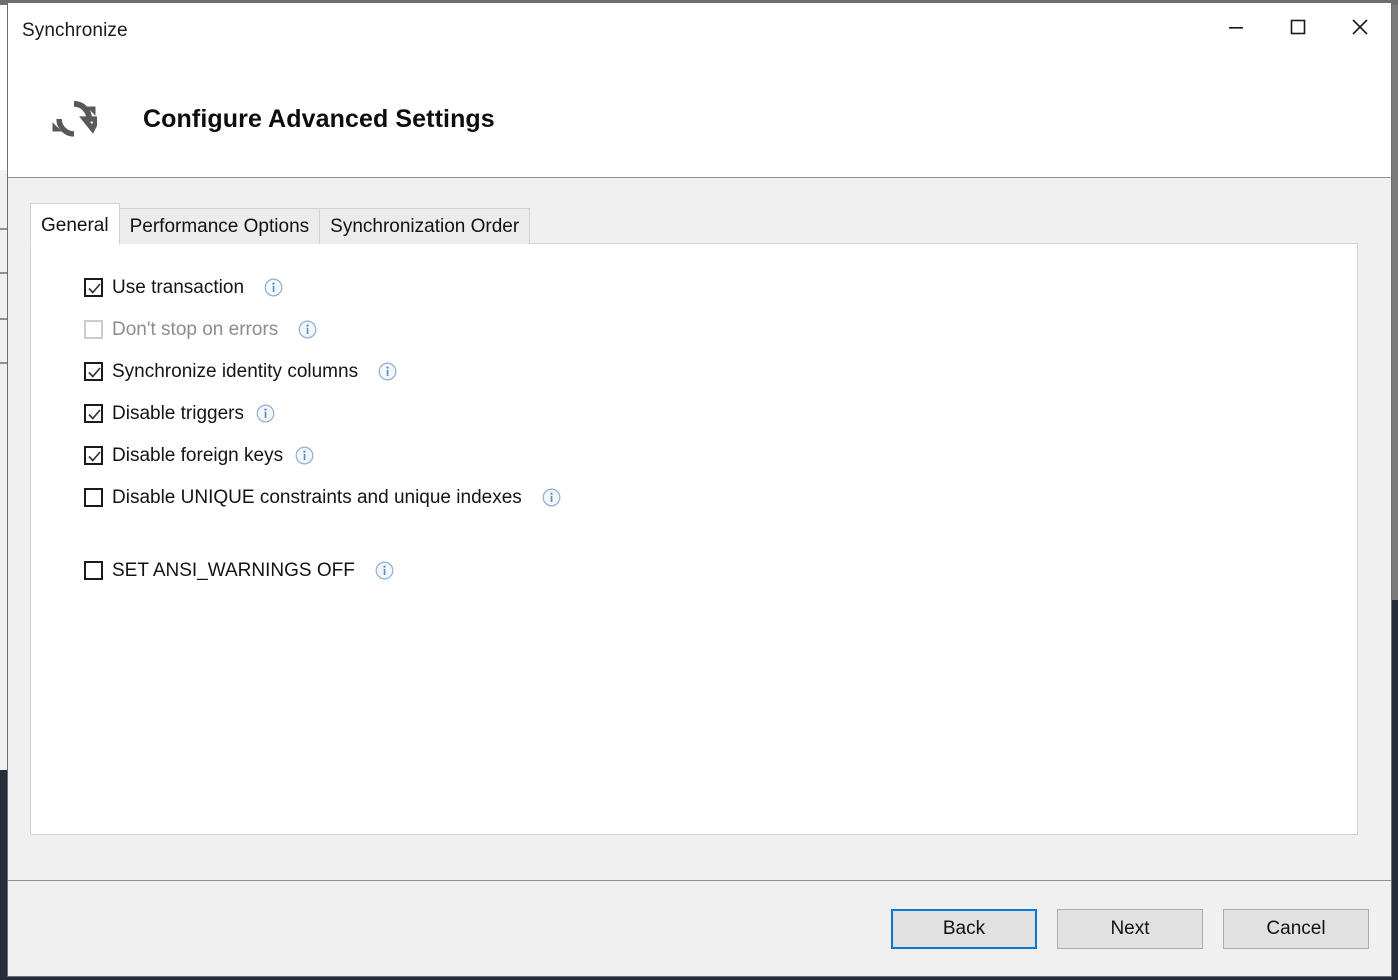  I want to click on tab-performance-options: Performance Options, so click(219, 226).